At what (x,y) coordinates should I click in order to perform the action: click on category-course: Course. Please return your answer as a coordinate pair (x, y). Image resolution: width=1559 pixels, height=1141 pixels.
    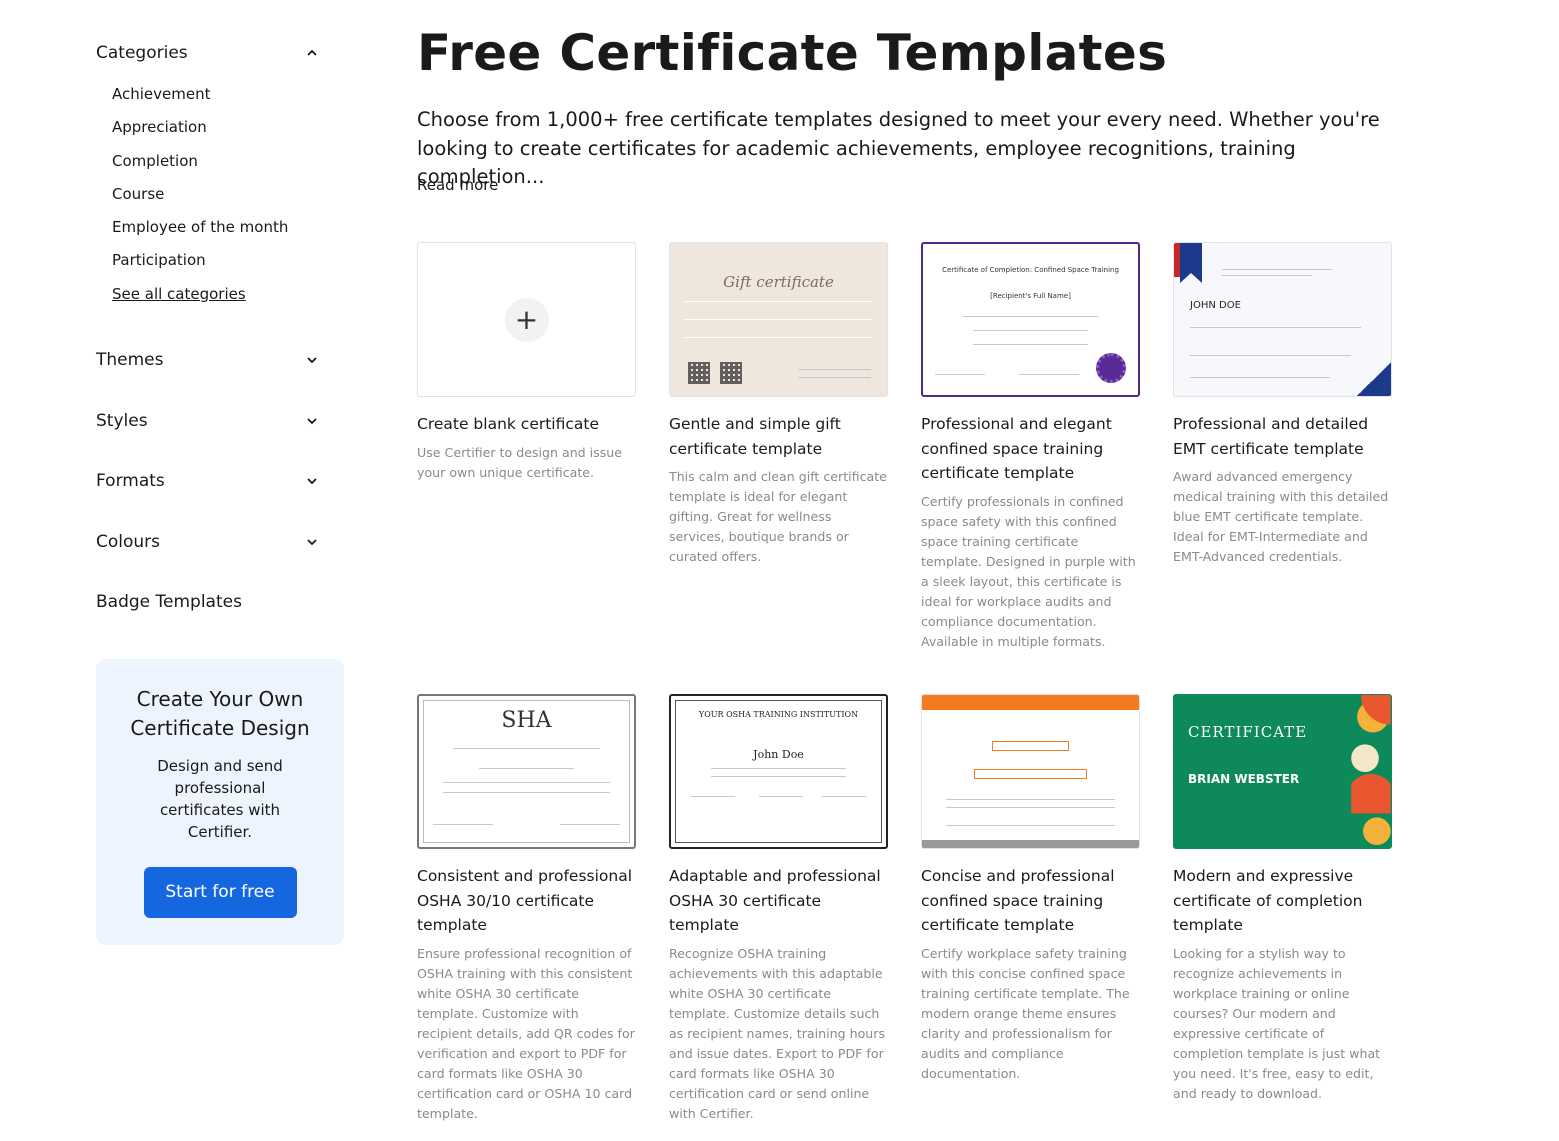
    Looking at the image, I should click on (228, 194).